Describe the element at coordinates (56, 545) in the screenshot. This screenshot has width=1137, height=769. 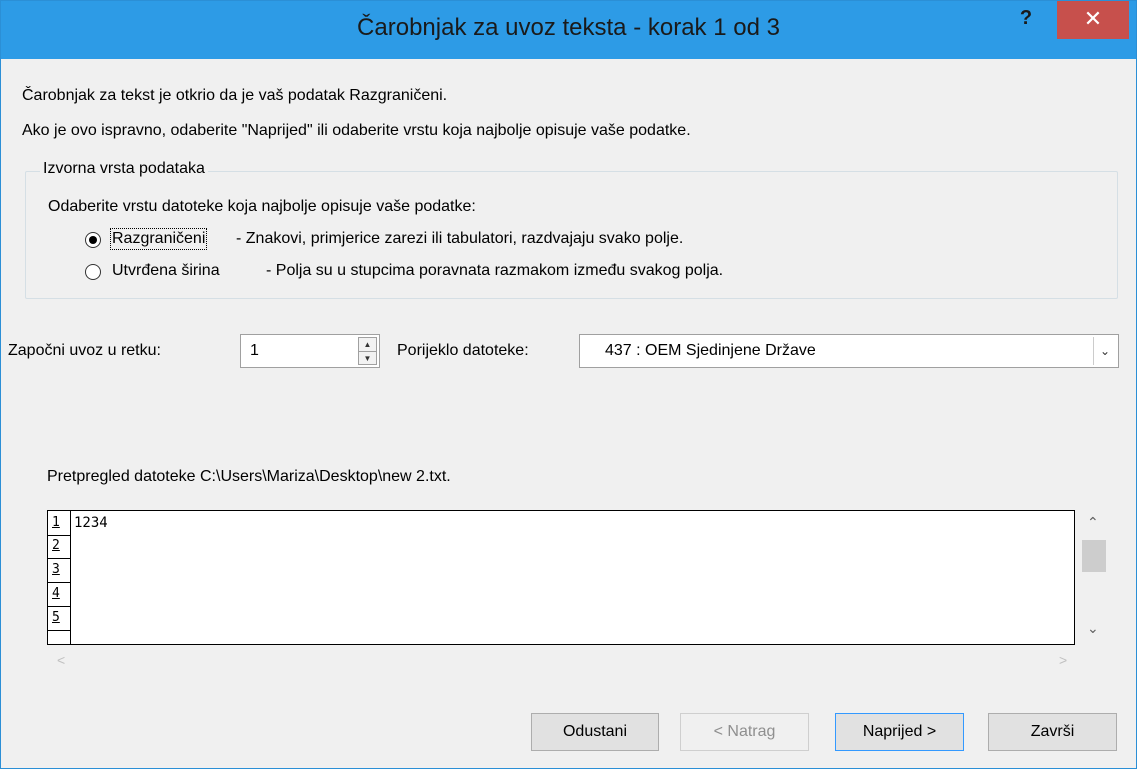
I see `row-number: 2` at that location.